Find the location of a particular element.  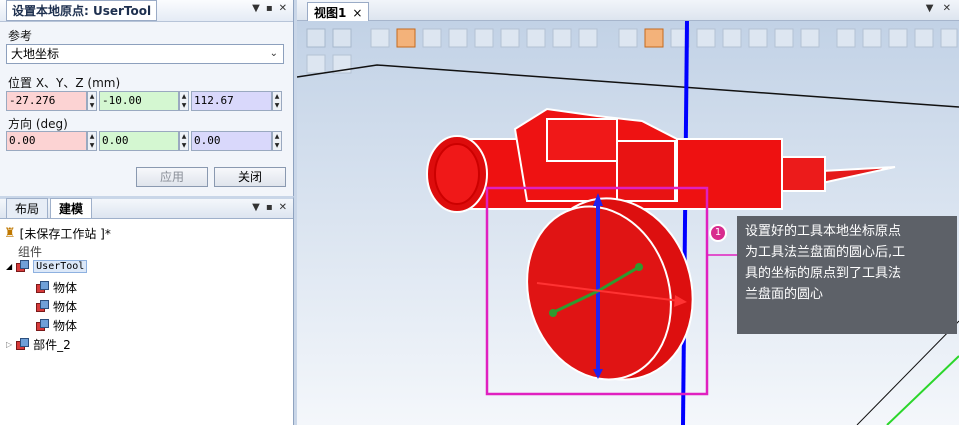

dropdown-icon: ▼ is located at coordinates (930, 8).